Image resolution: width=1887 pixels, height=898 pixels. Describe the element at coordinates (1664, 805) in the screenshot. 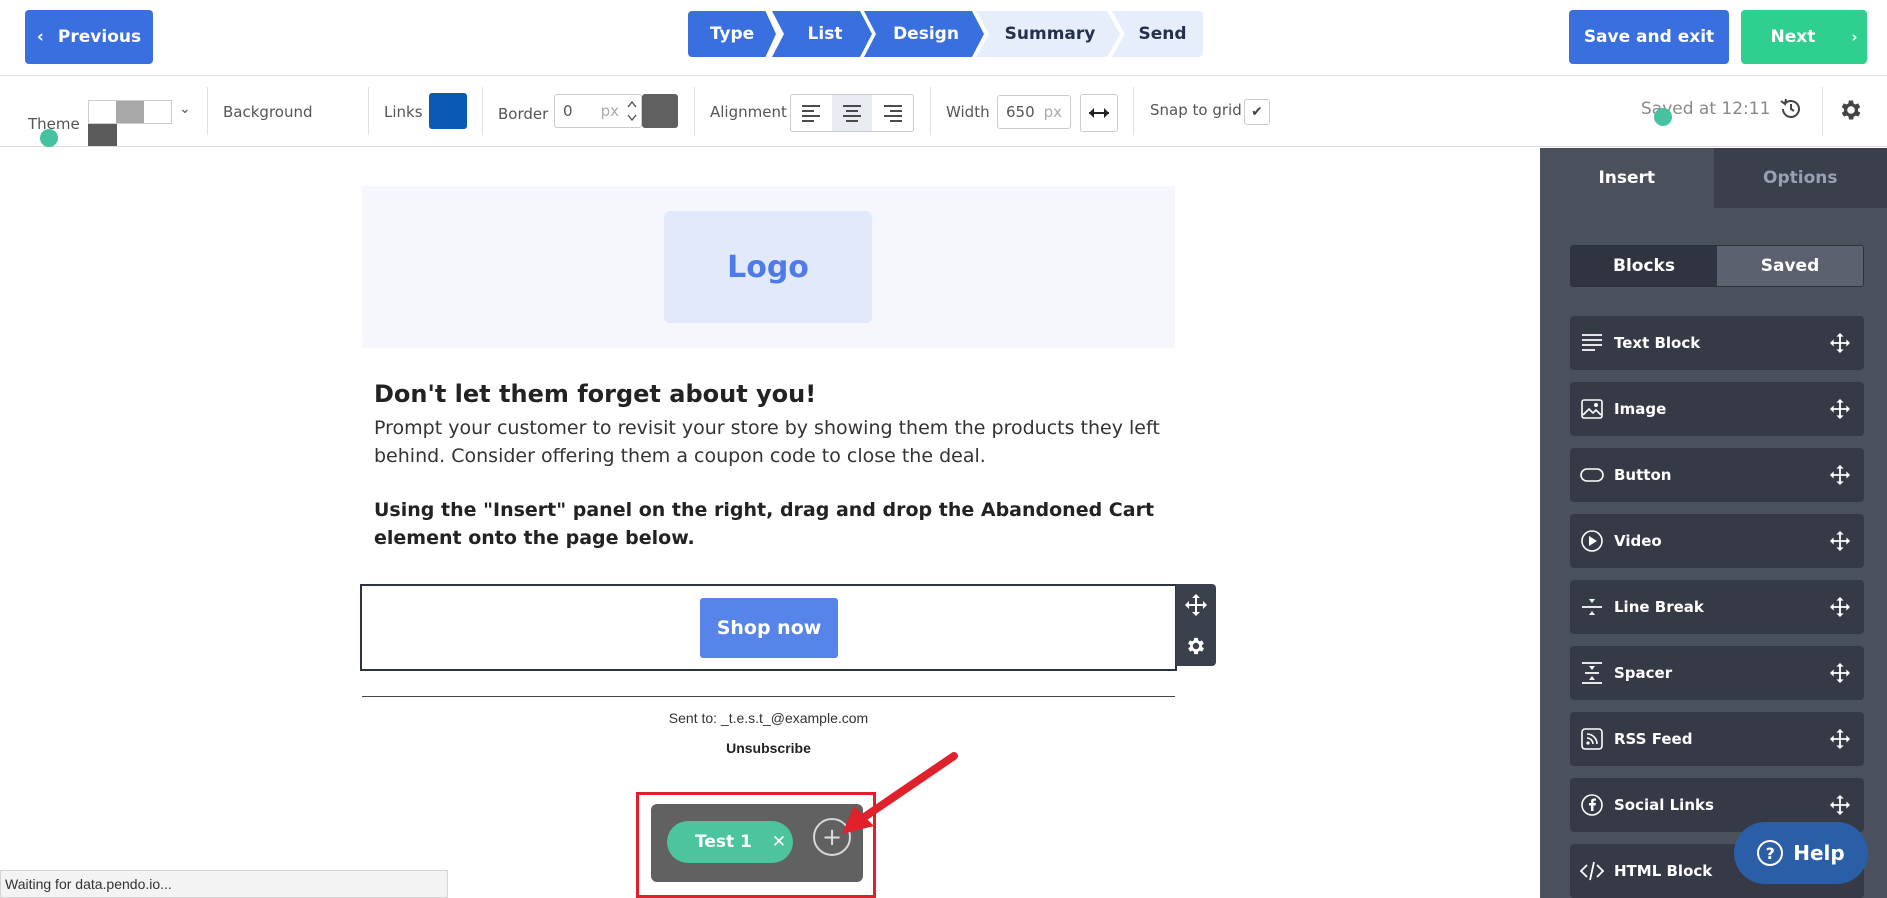

I see `block-item-label: Social Links` at that location.